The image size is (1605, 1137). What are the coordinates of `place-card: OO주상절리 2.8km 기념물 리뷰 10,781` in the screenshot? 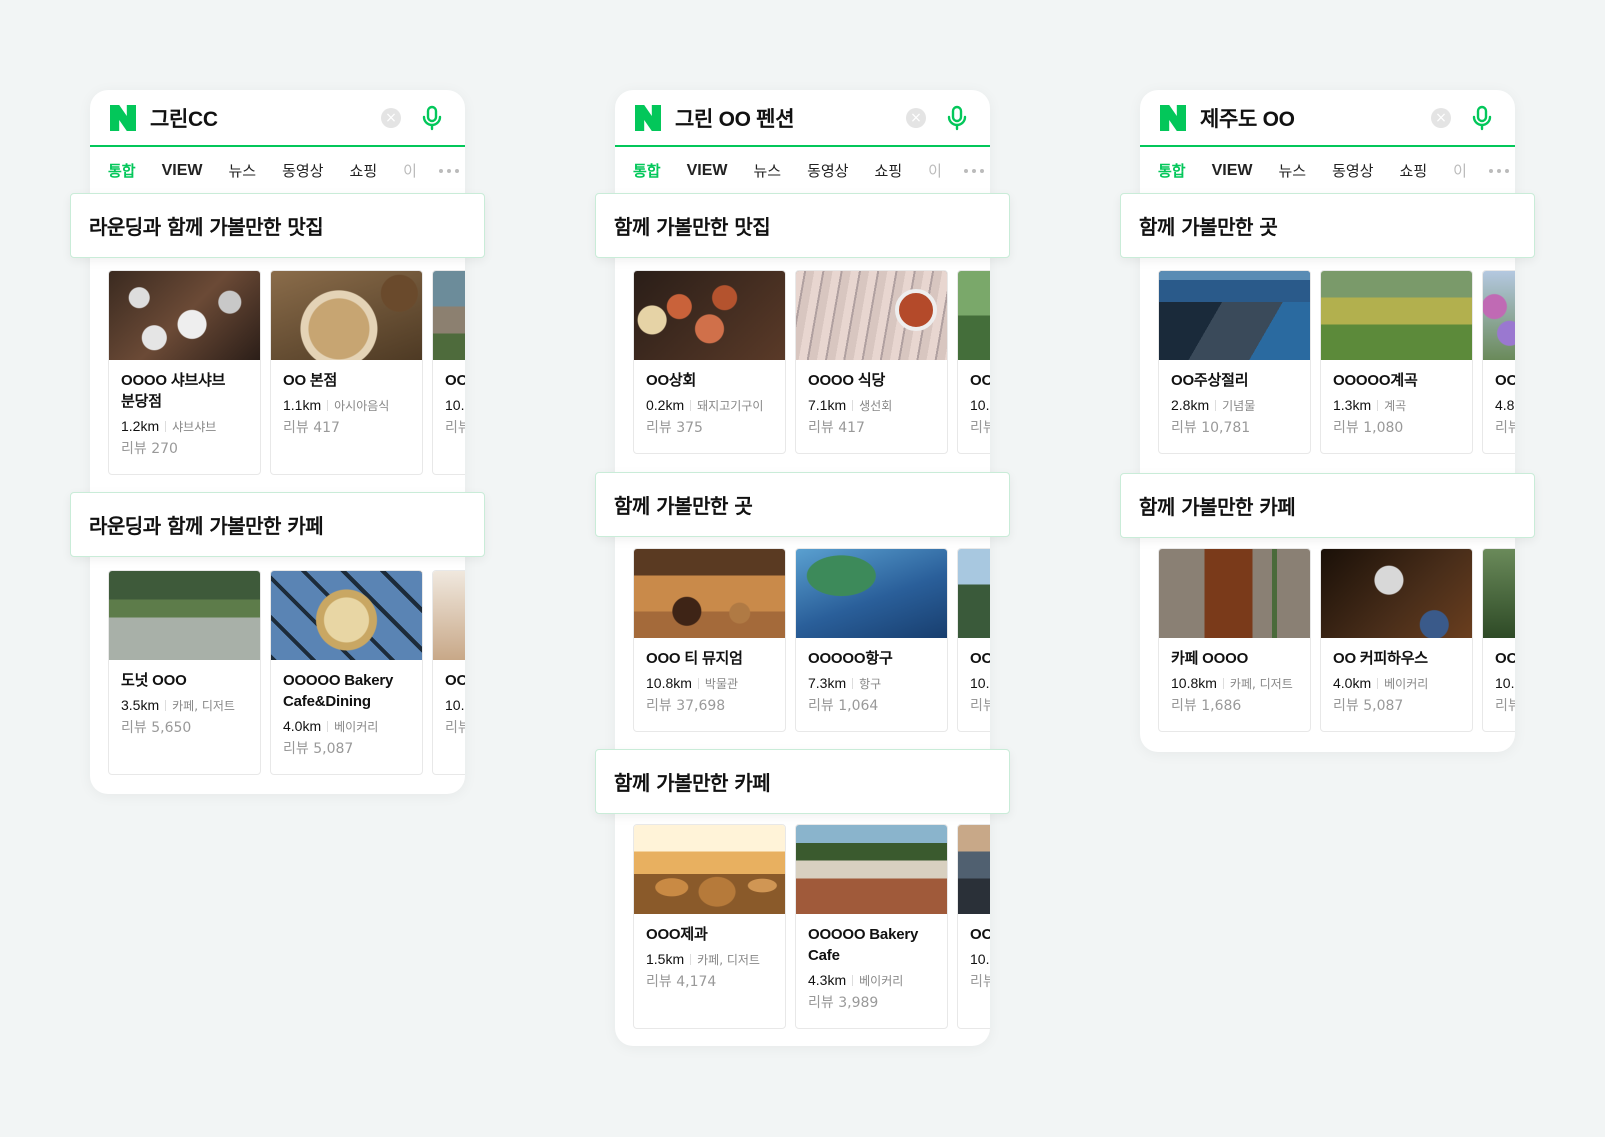 It's located at (1234, 362).